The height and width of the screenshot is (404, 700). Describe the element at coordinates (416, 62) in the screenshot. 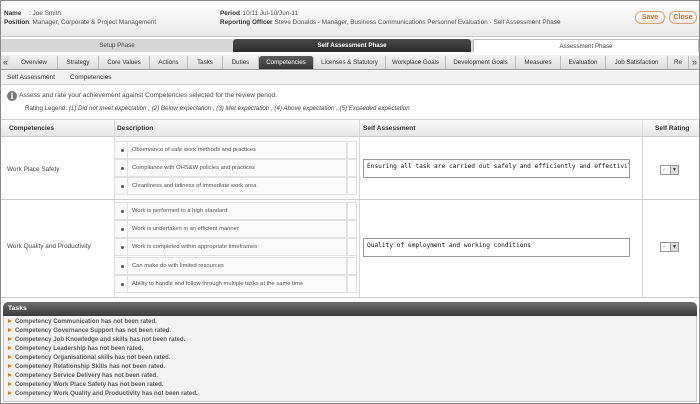

I see `tab-workplace-goals: Workplace Goals` at that location.